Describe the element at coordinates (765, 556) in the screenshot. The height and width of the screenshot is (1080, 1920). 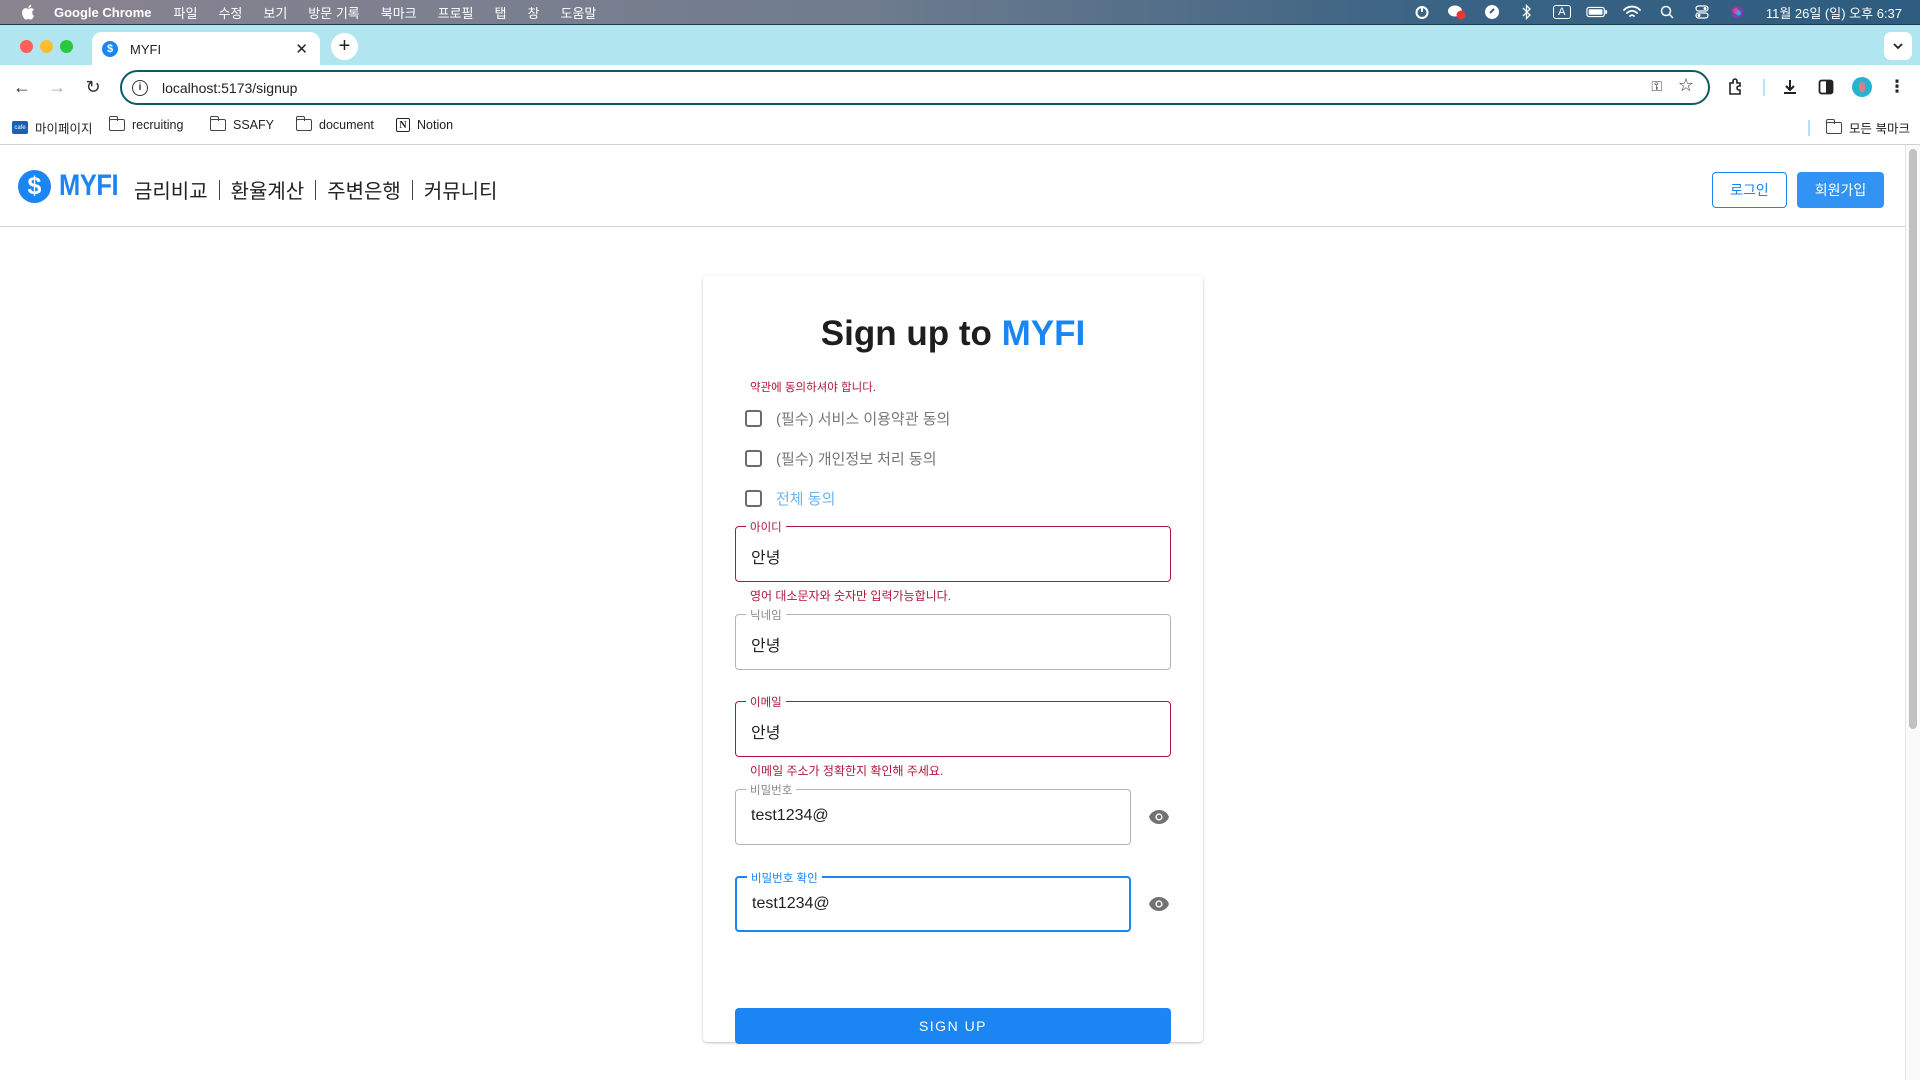
I see `id-input: 안녕` at that location.